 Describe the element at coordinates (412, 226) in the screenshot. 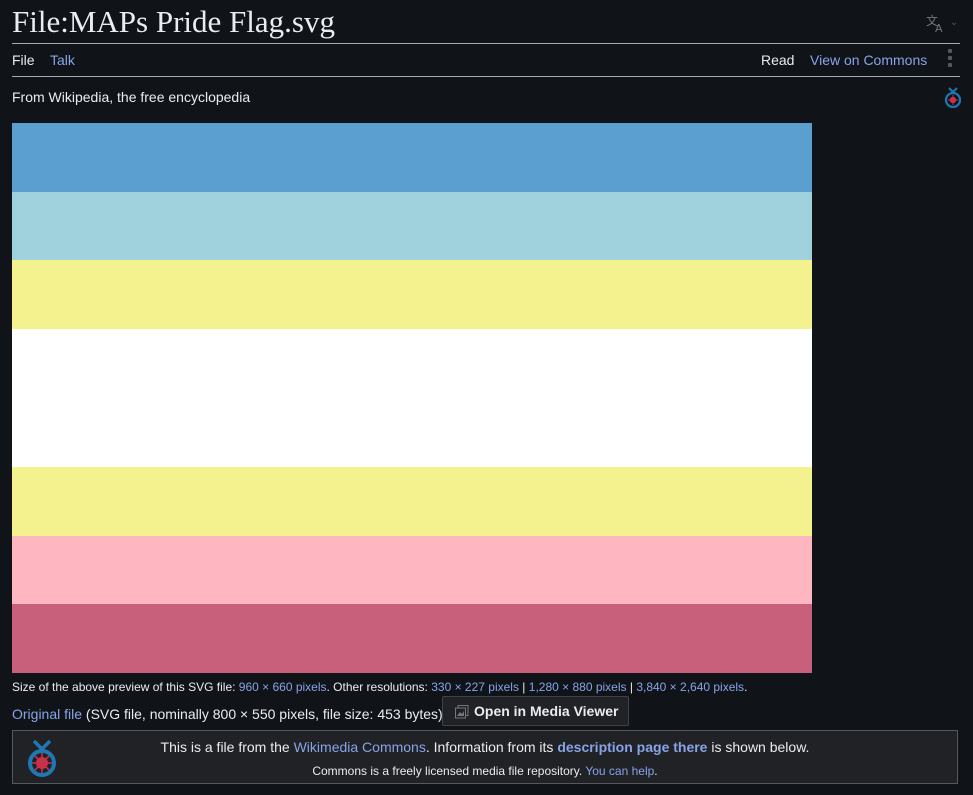

I see `flag-stripe-light-blue` at that location.